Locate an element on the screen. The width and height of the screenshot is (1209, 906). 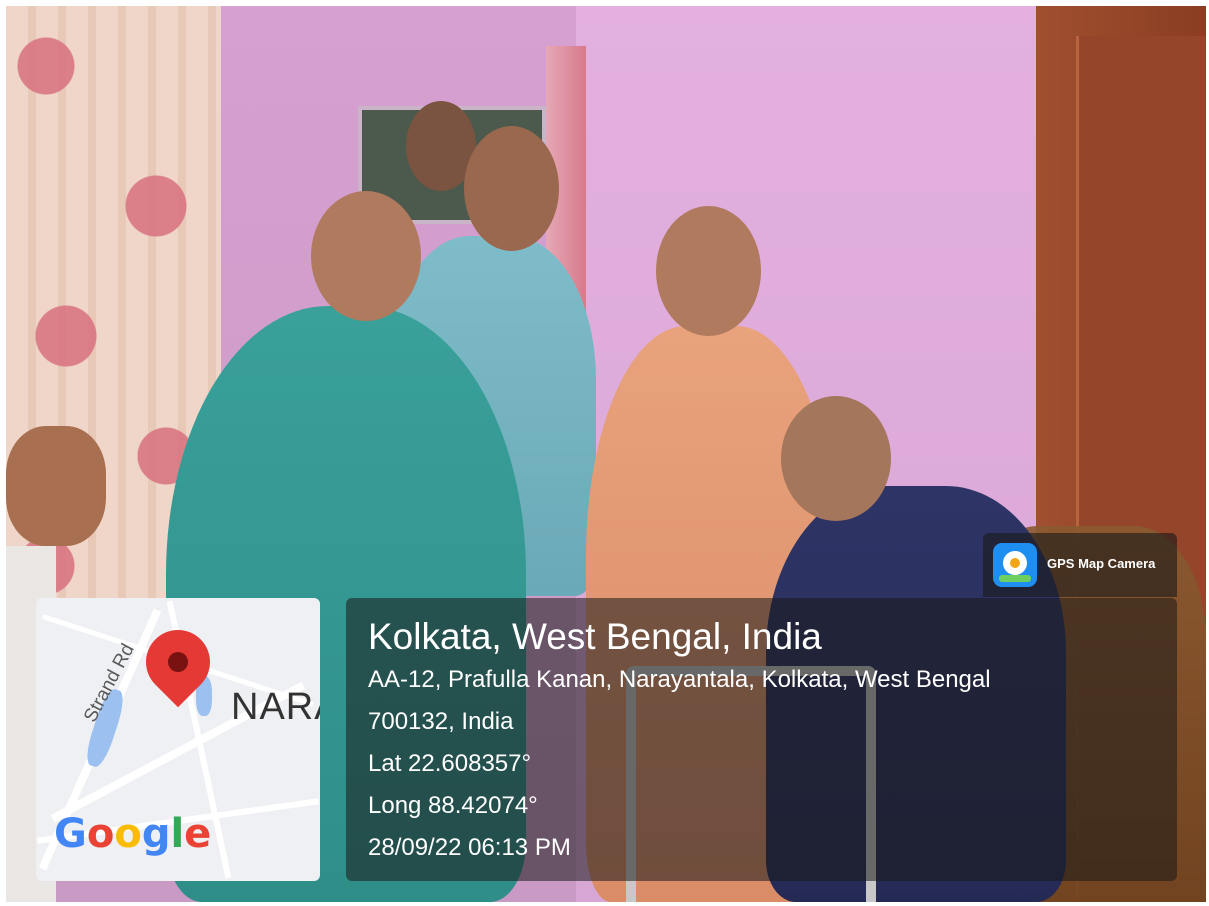
area-label: NARA is located at coordinates (275, 707).